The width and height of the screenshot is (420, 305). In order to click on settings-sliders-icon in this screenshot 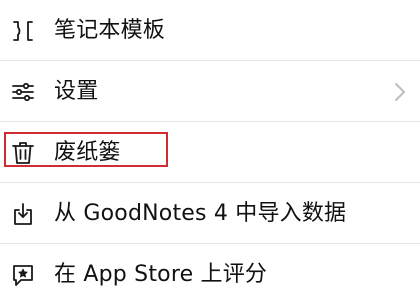, I will do `click(23, 92)`.